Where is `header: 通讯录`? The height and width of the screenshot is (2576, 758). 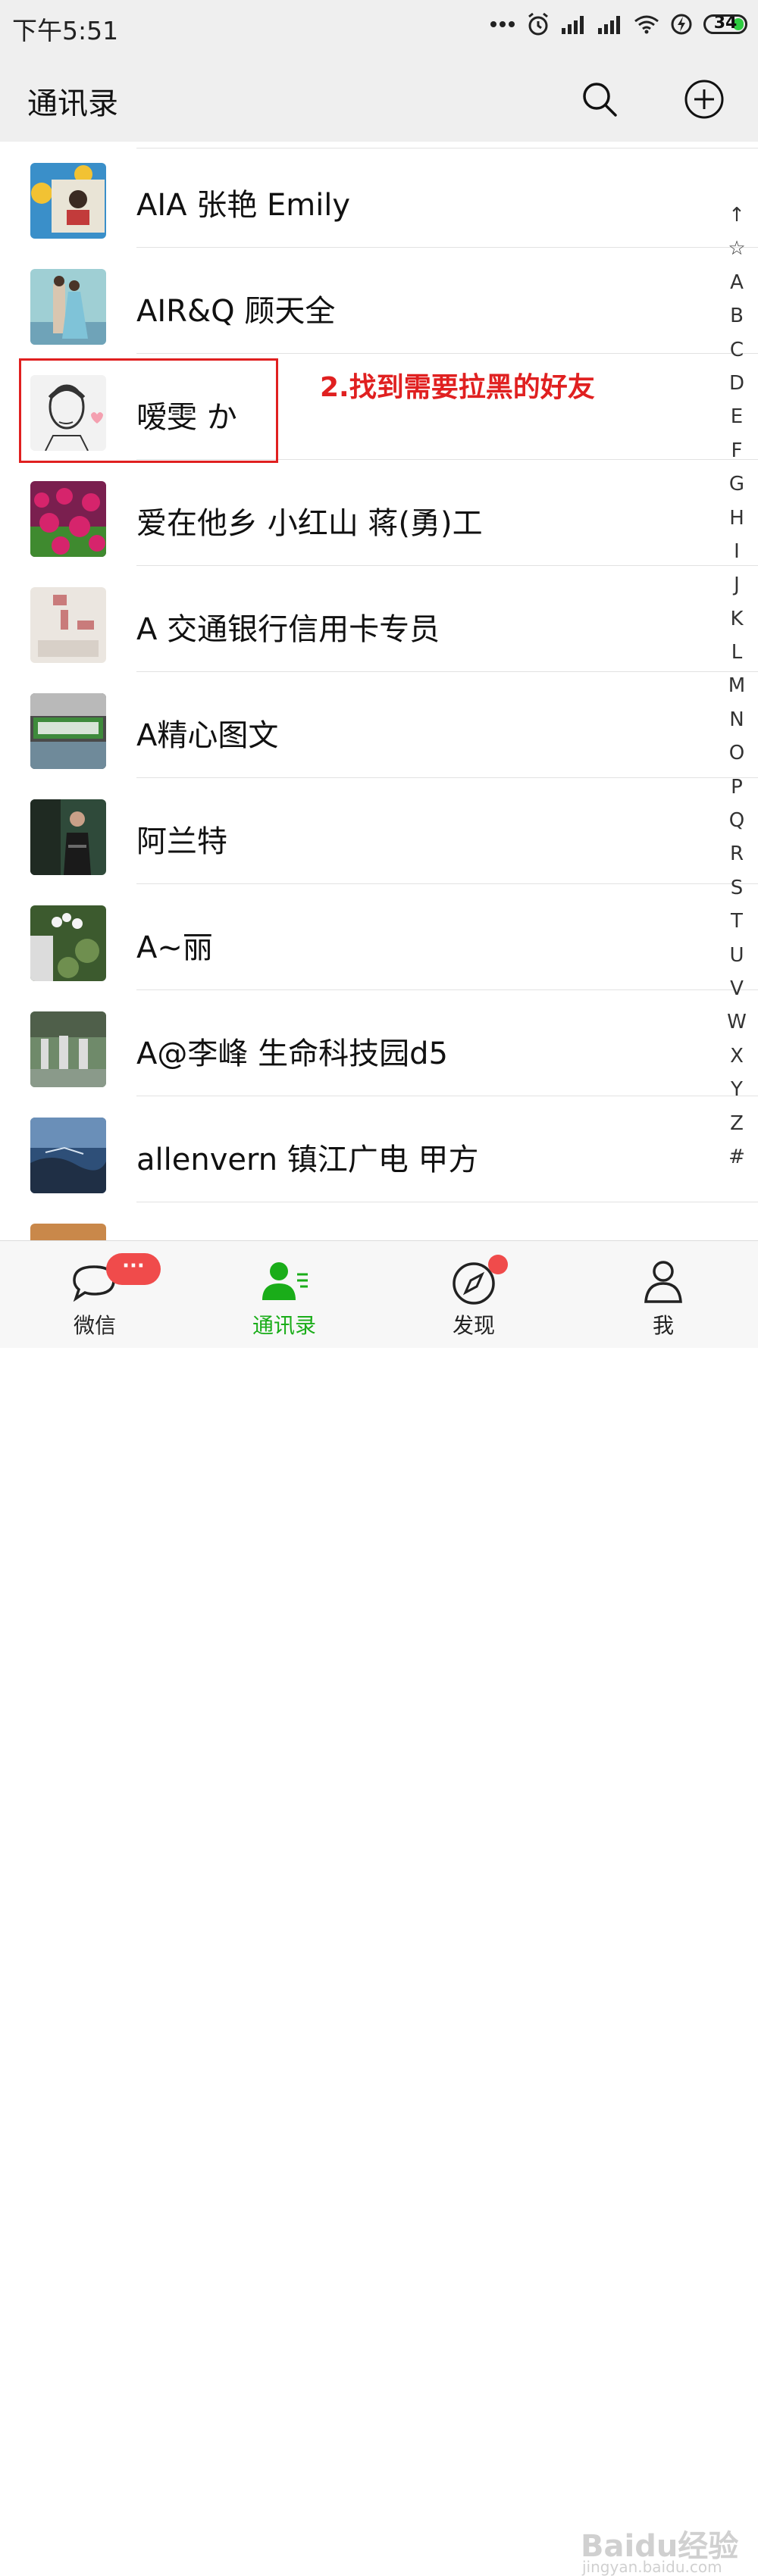 header: 通讯录 is located at coordinates (379, 98).